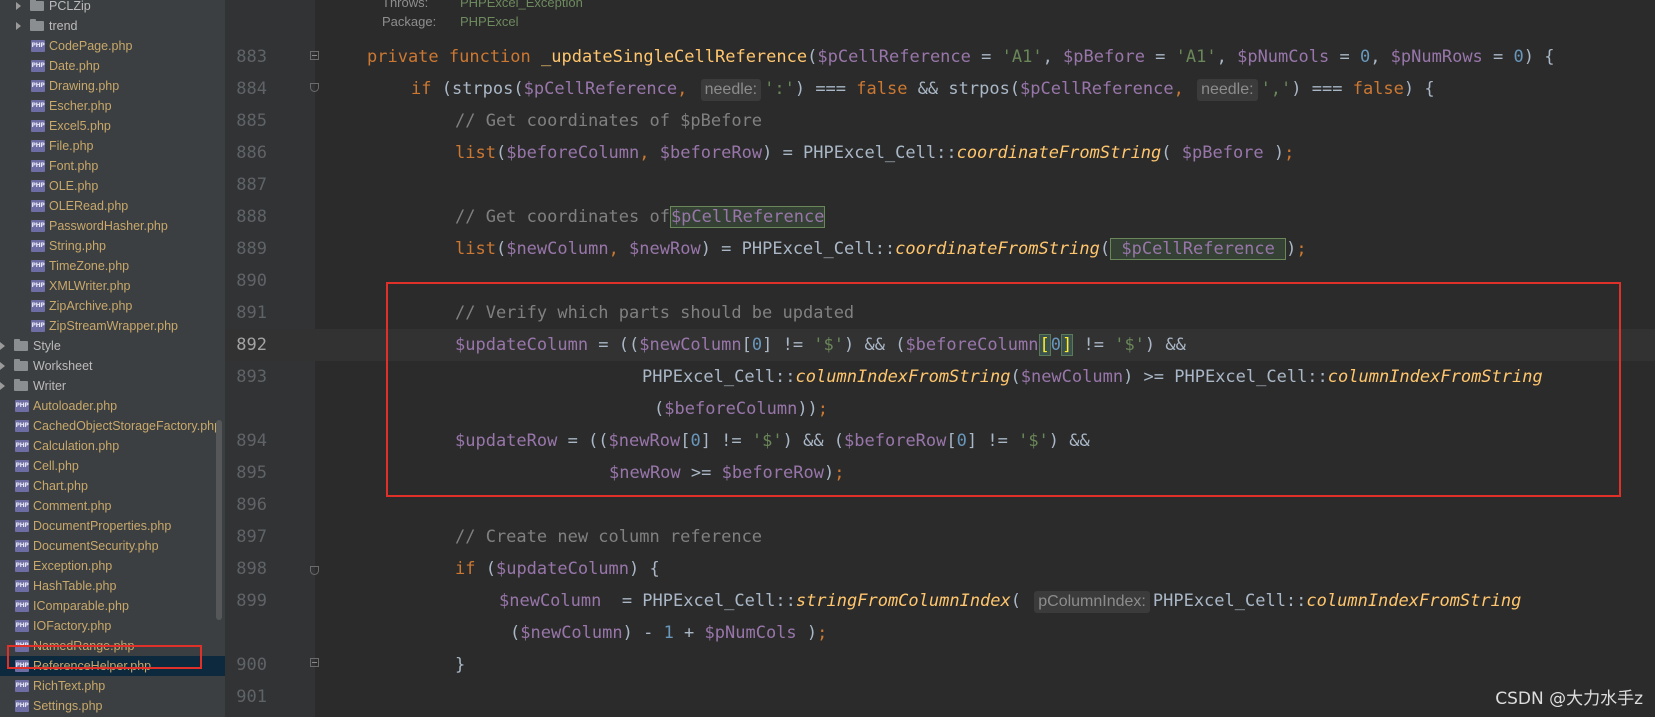 This screenshot has width=1655, height=717. Describe the element at coordinates (112, 546) in the screenshot. I see `tree-file-documentsecurity-php: DocumentSecurity.php` at that location.